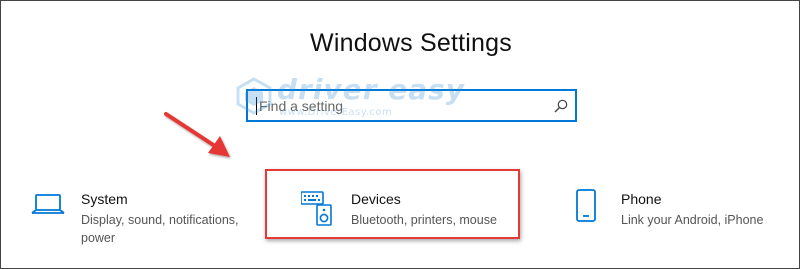  Describe the element at coordinates (160, 229) in the screenshot. I see `tile-system-description: Display, sound, notifications, power` at that location.